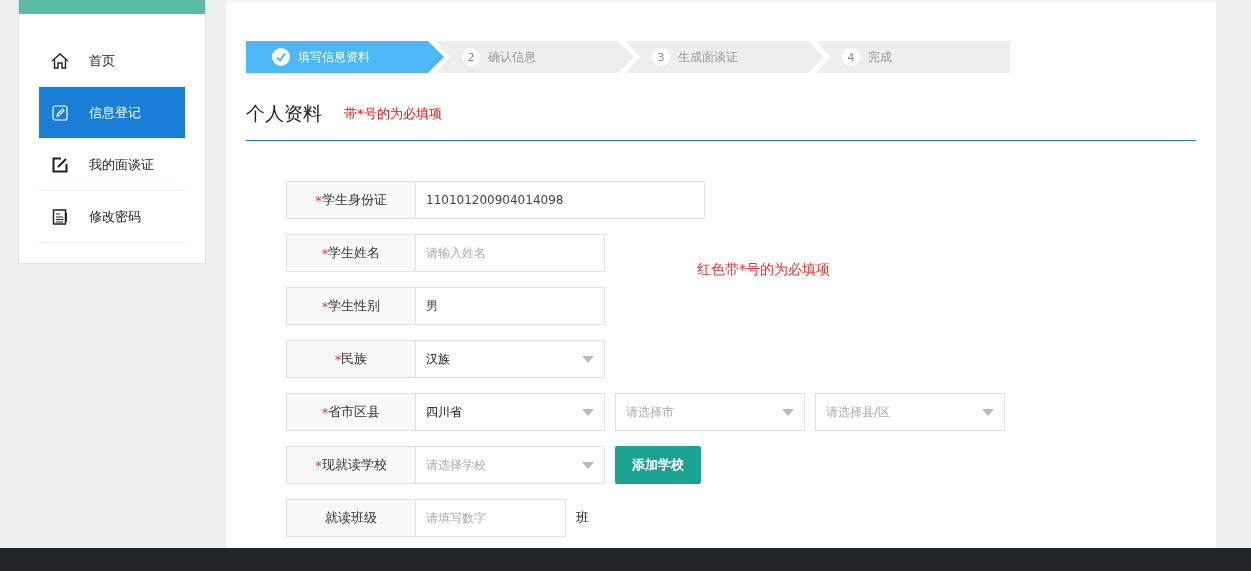  What do you see at coordinates (284, 113) in the screenshot?
I see `section-title: 个人资料` at bounding box center [284, 113].